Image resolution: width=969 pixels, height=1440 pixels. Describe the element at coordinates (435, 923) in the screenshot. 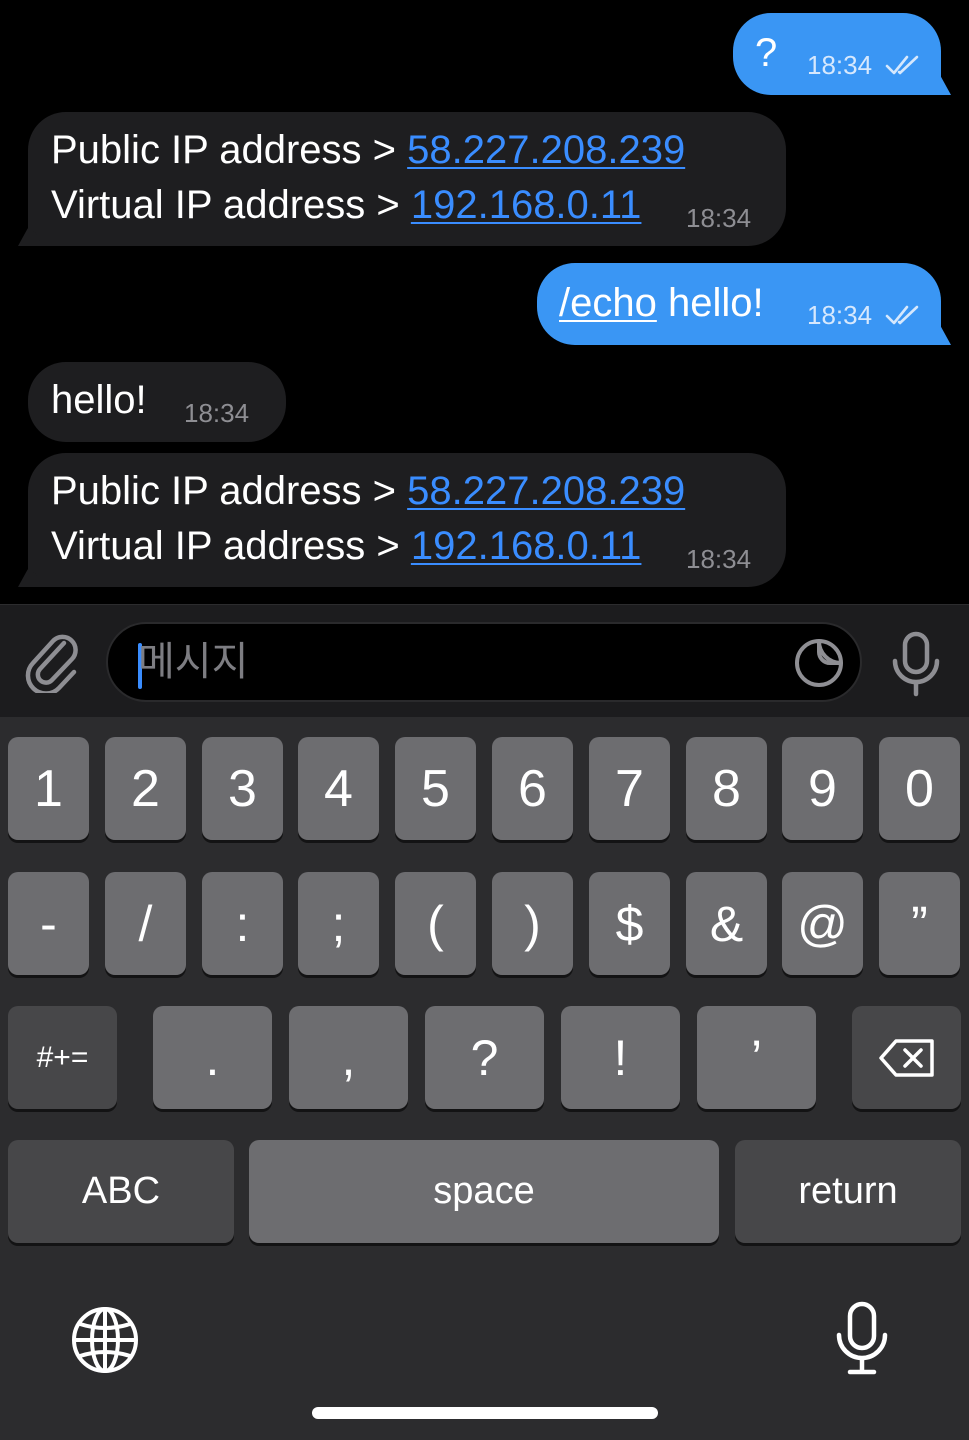

I see `key-open-paren: (` at that location.